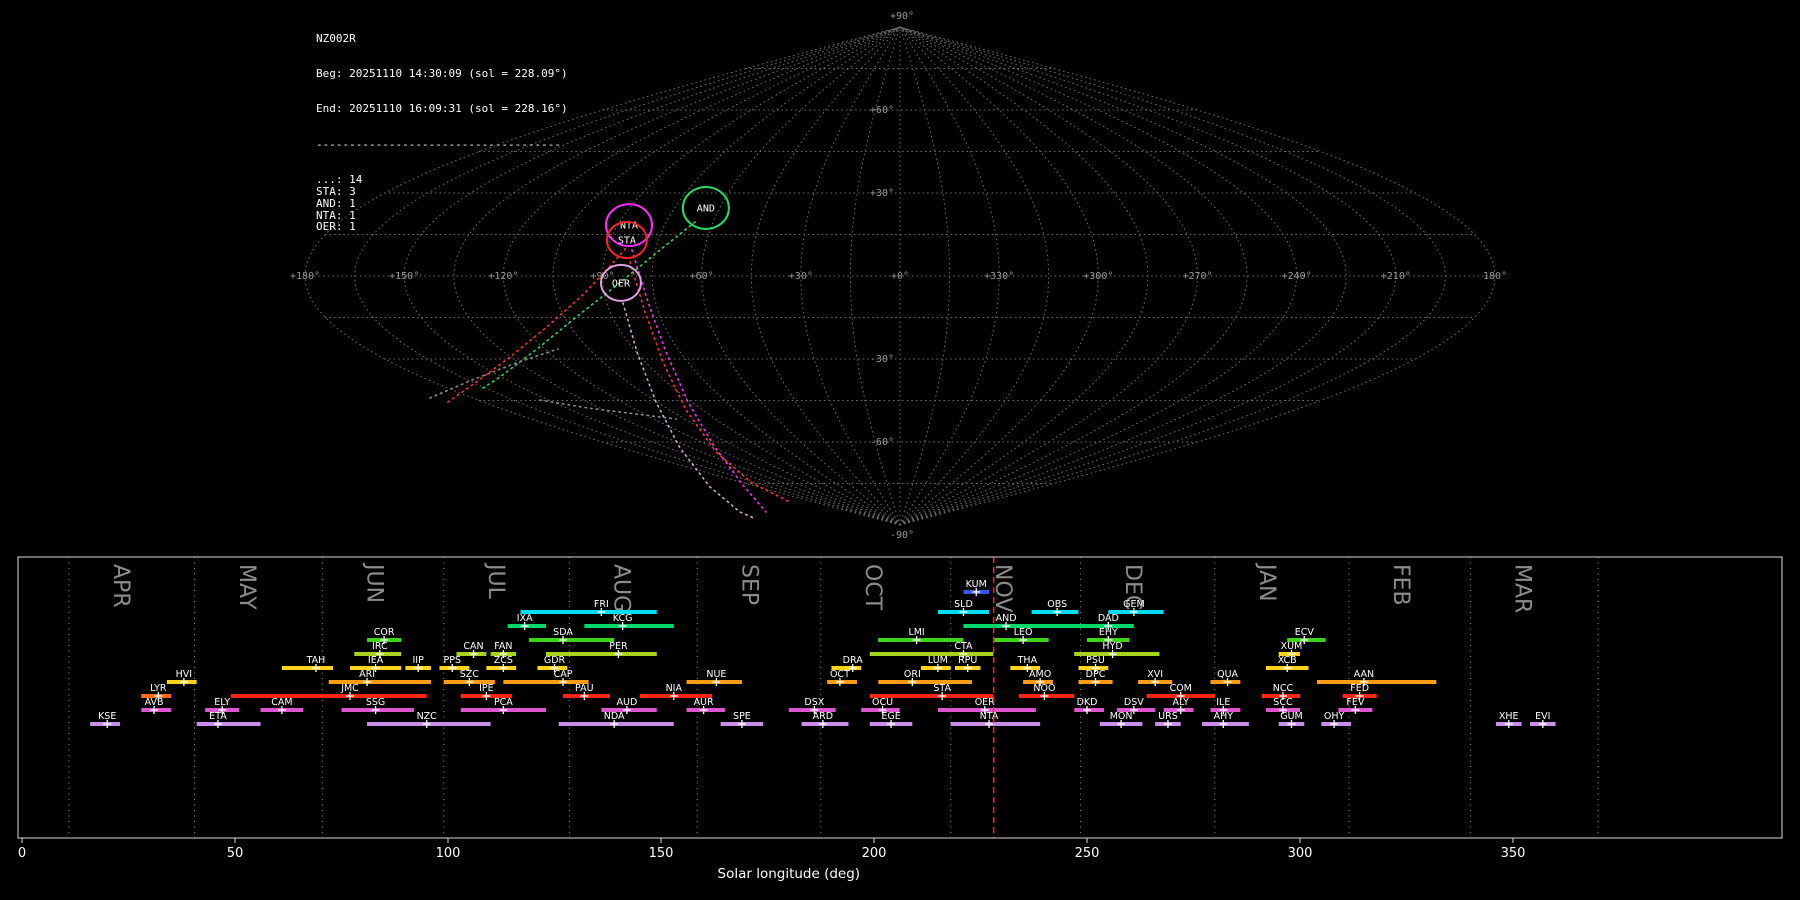 This screenshot has width=1800, height=900. I want to click on shower-tah: TAH, so click(307, 663).